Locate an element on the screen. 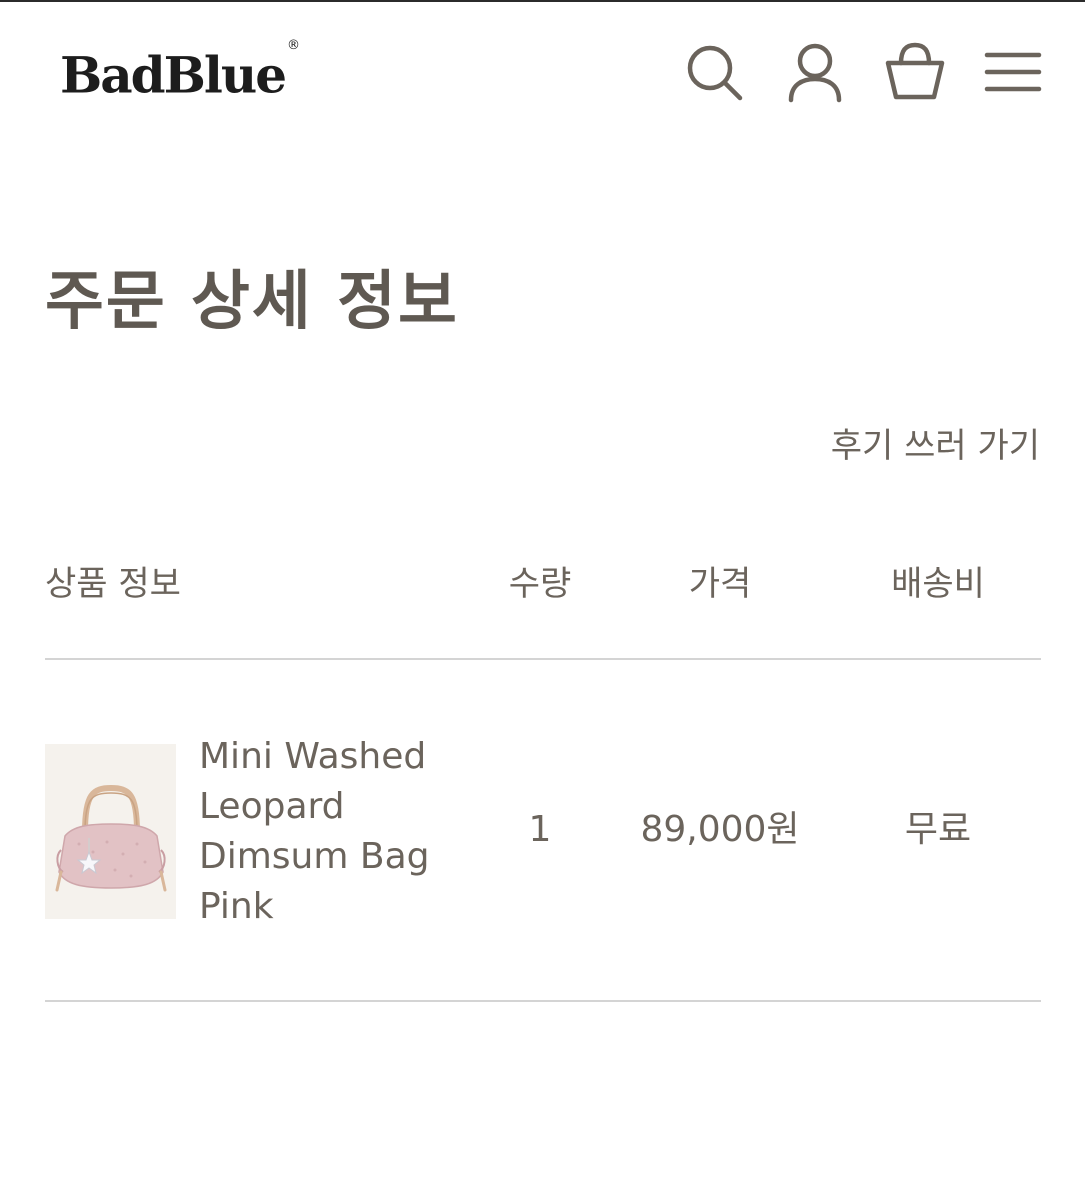 This screenshot has width=1085, height=1200. handbag-image is located at coordinates (110, 831).